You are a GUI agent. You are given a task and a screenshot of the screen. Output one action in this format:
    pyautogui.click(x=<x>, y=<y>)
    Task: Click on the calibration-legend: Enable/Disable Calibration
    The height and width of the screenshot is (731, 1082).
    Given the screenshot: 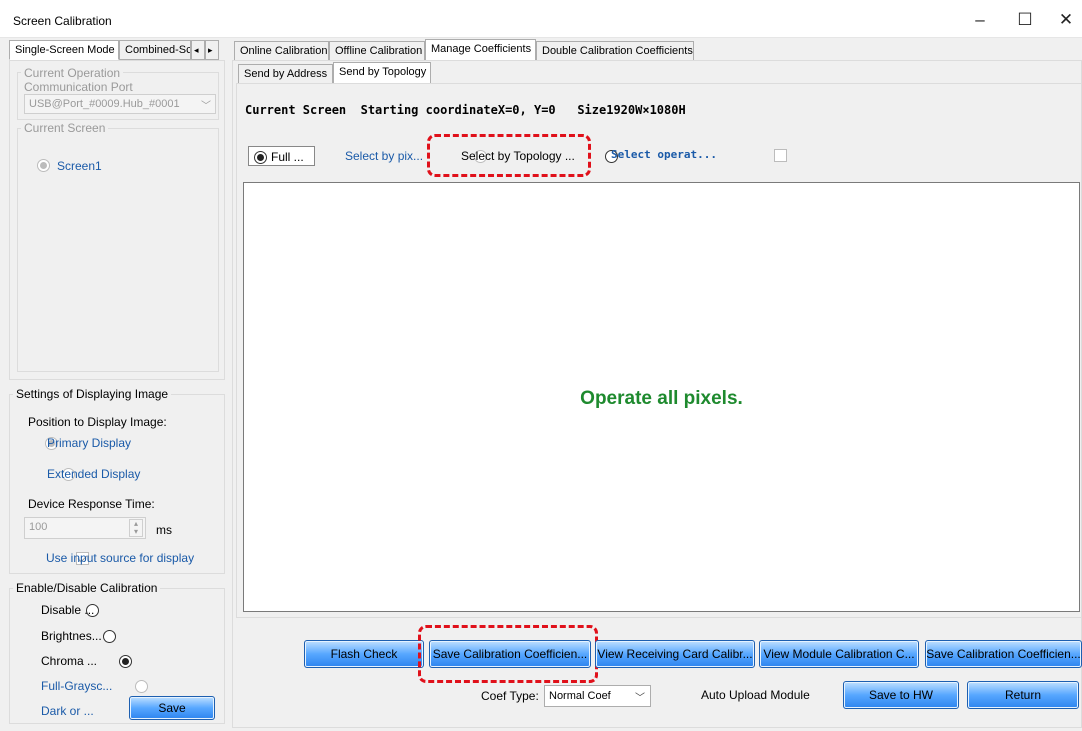 What is the action you would take?
    pyautogui.click(x=87, y=588)
    